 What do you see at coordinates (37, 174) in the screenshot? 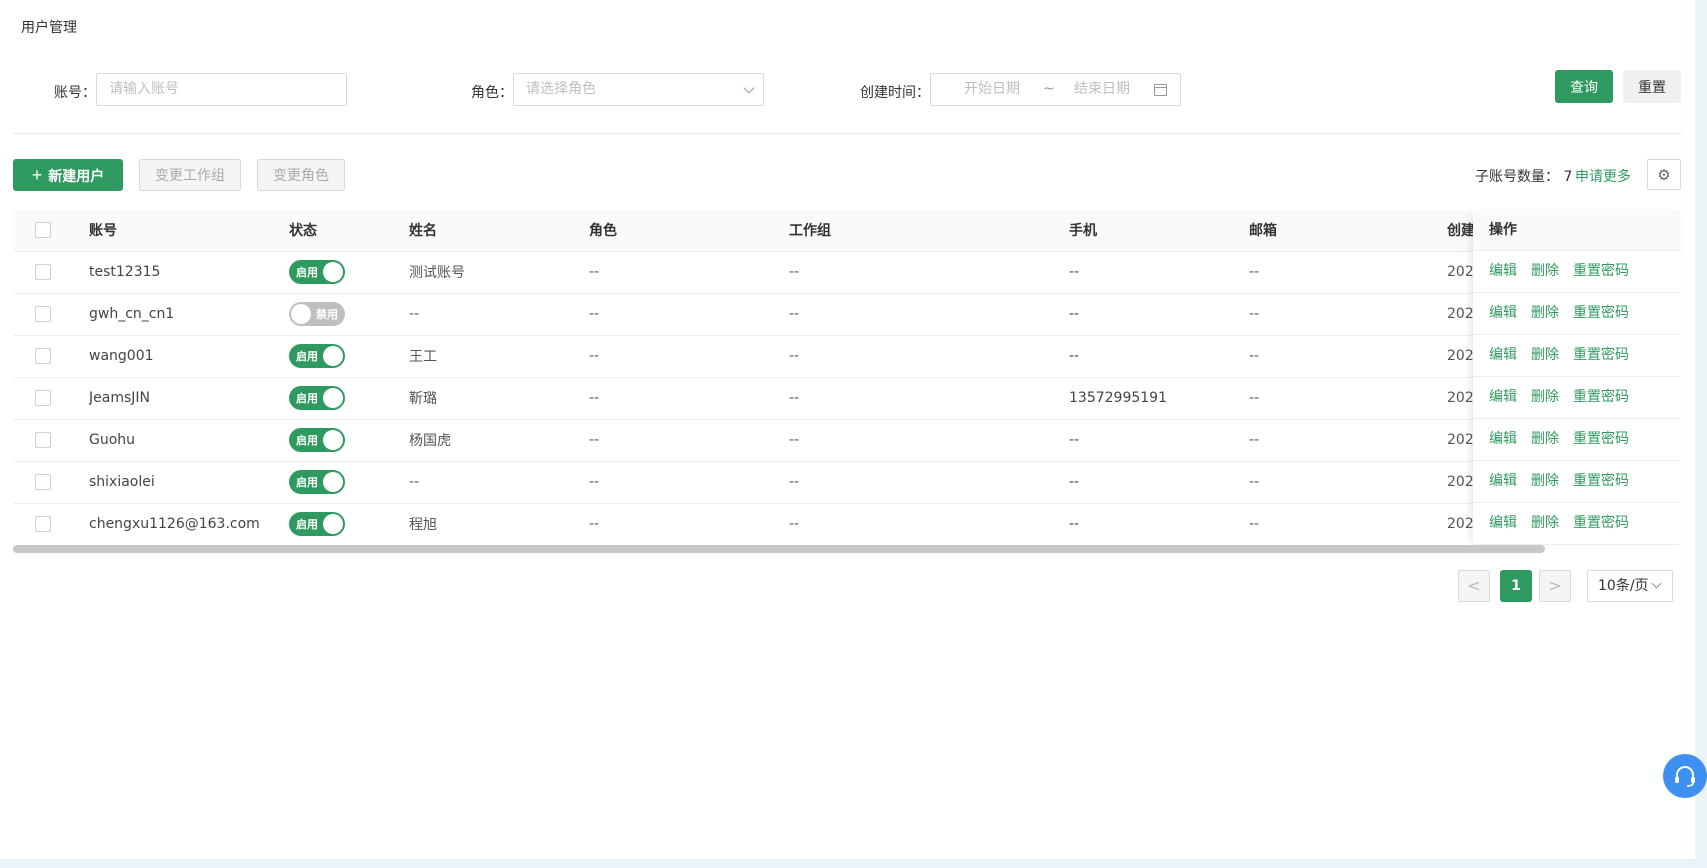
I see `plus-icon: +` at bounding box center [37, 174].